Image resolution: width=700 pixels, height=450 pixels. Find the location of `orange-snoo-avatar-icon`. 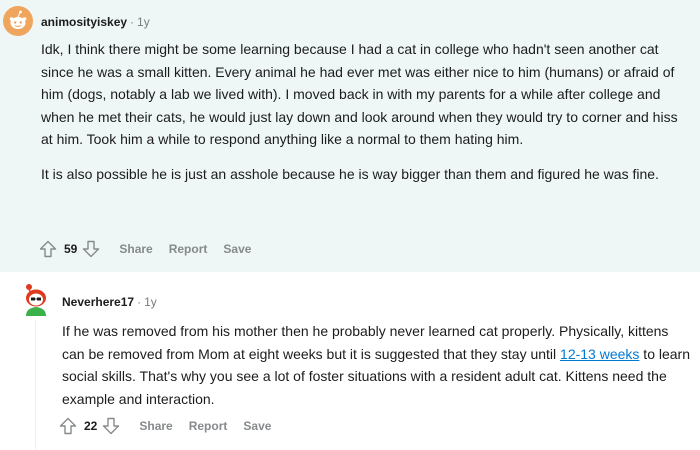

orange-snoo-avatar-icon is located at coordinates (18, 21).